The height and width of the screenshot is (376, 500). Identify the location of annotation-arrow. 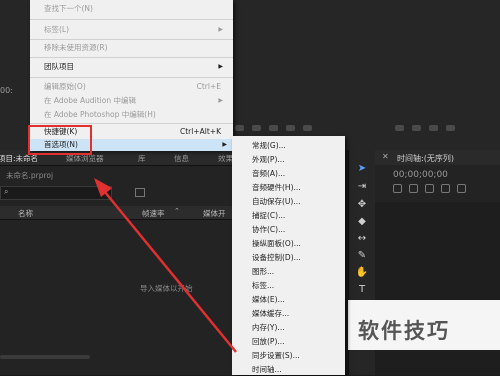
(165, 265).